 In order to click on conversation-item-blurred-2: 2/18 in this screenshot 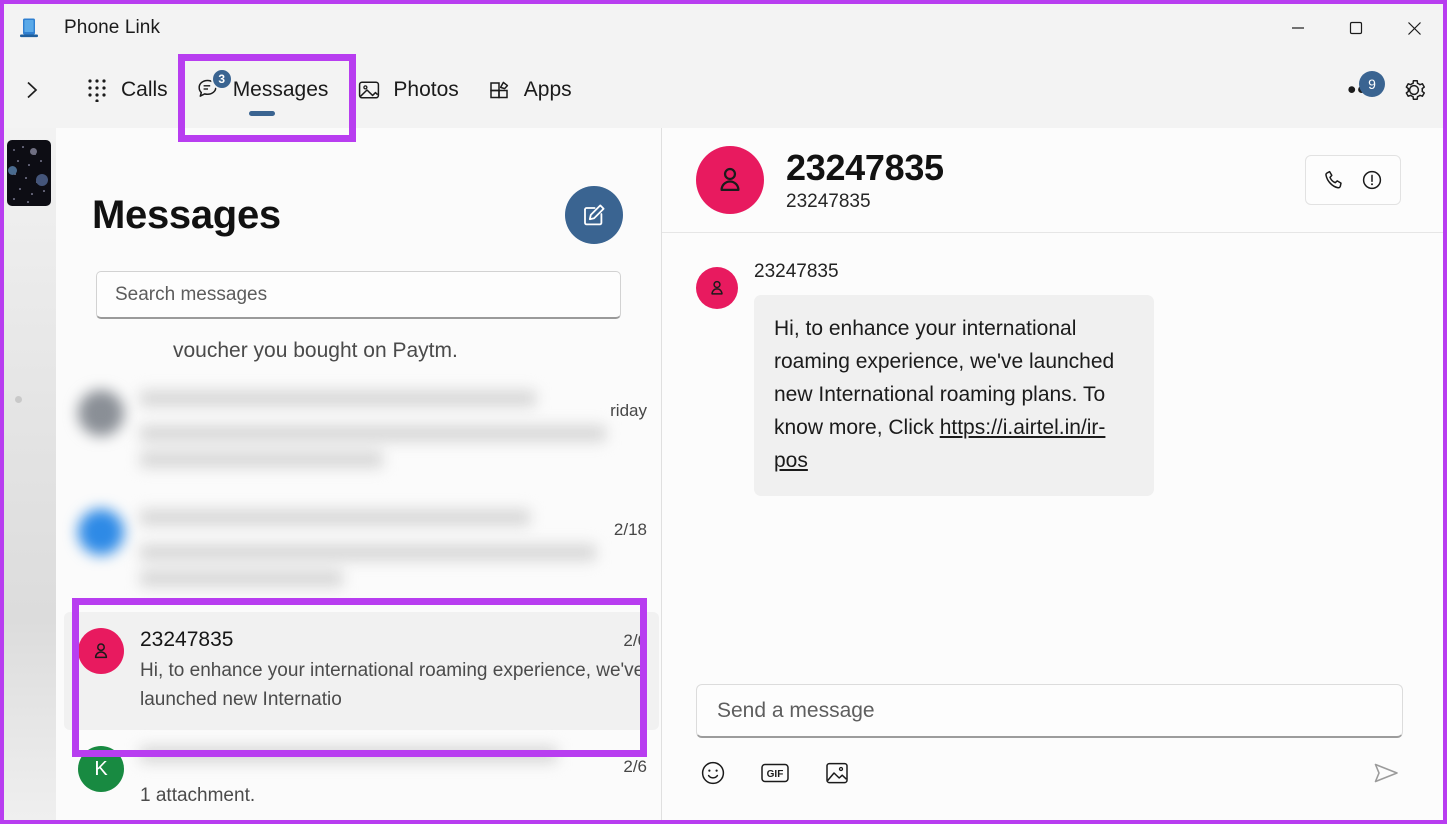, I will do `click(361, 552)`.